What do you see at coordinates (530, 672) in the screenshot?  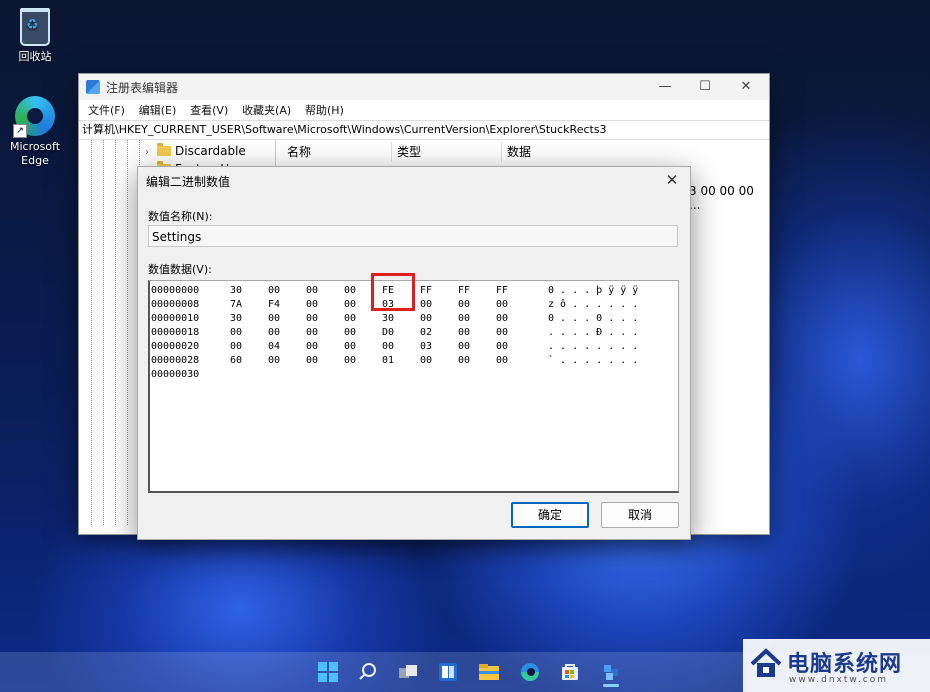 I see `edge-icon` at bounding box center [530, 672].